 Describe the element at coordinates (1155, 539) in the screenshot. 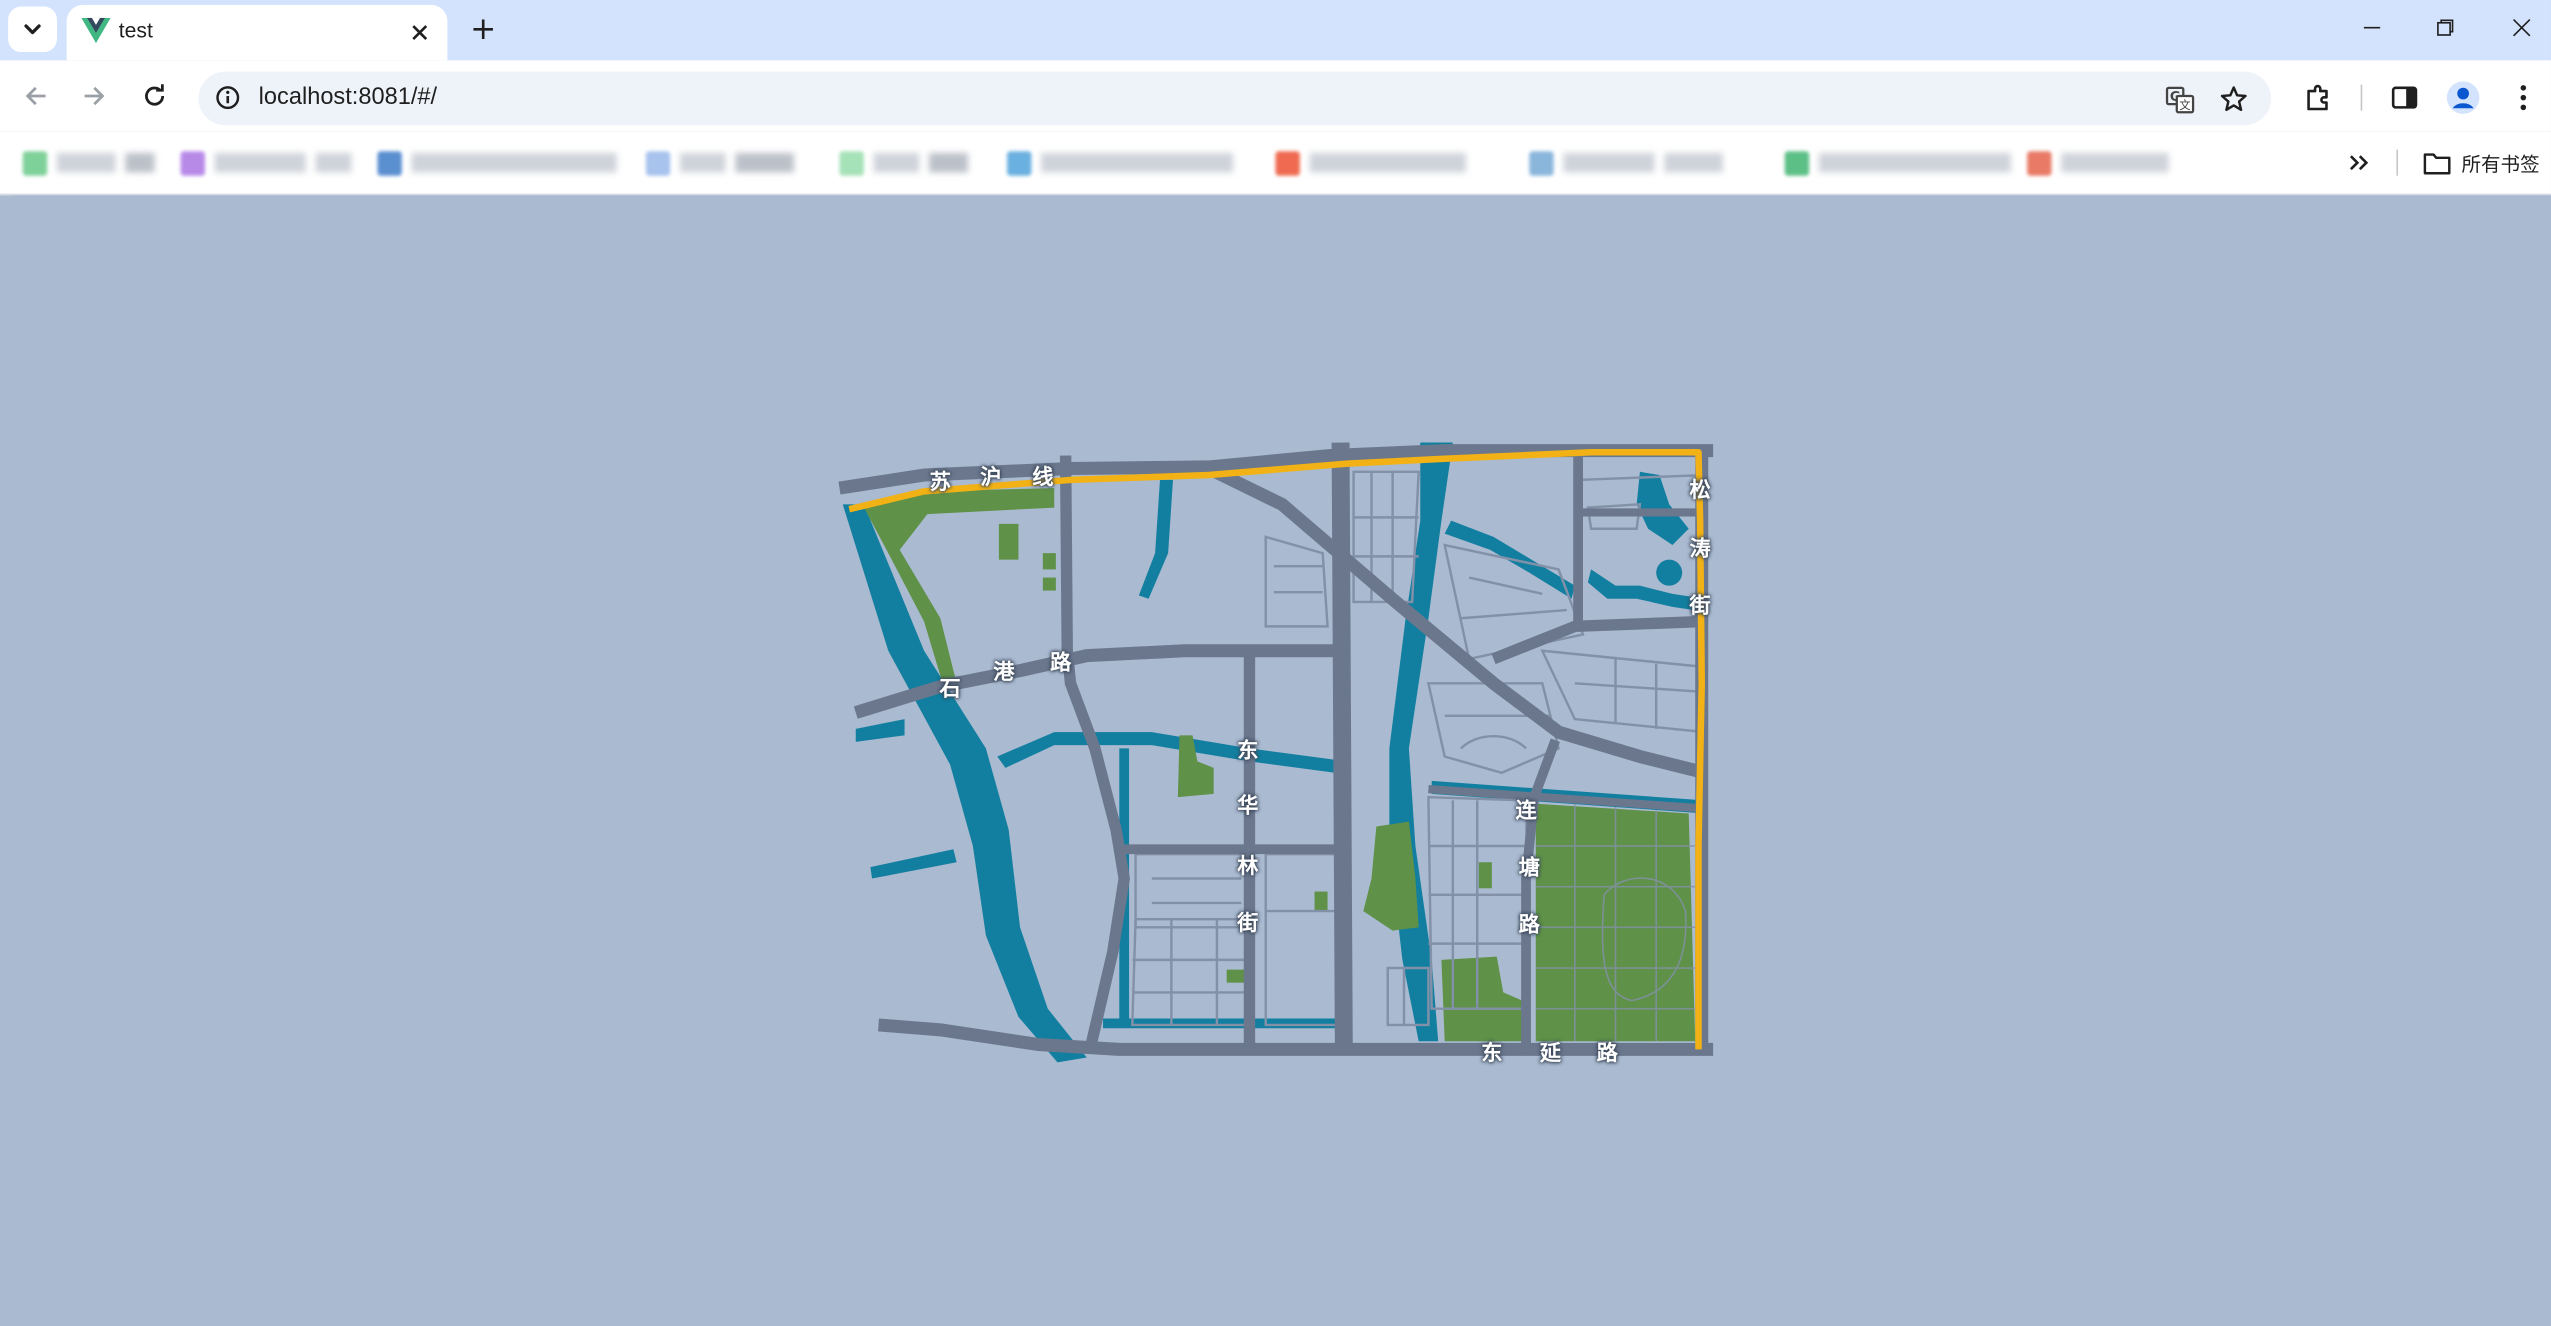

I see `canal-left` at that location.